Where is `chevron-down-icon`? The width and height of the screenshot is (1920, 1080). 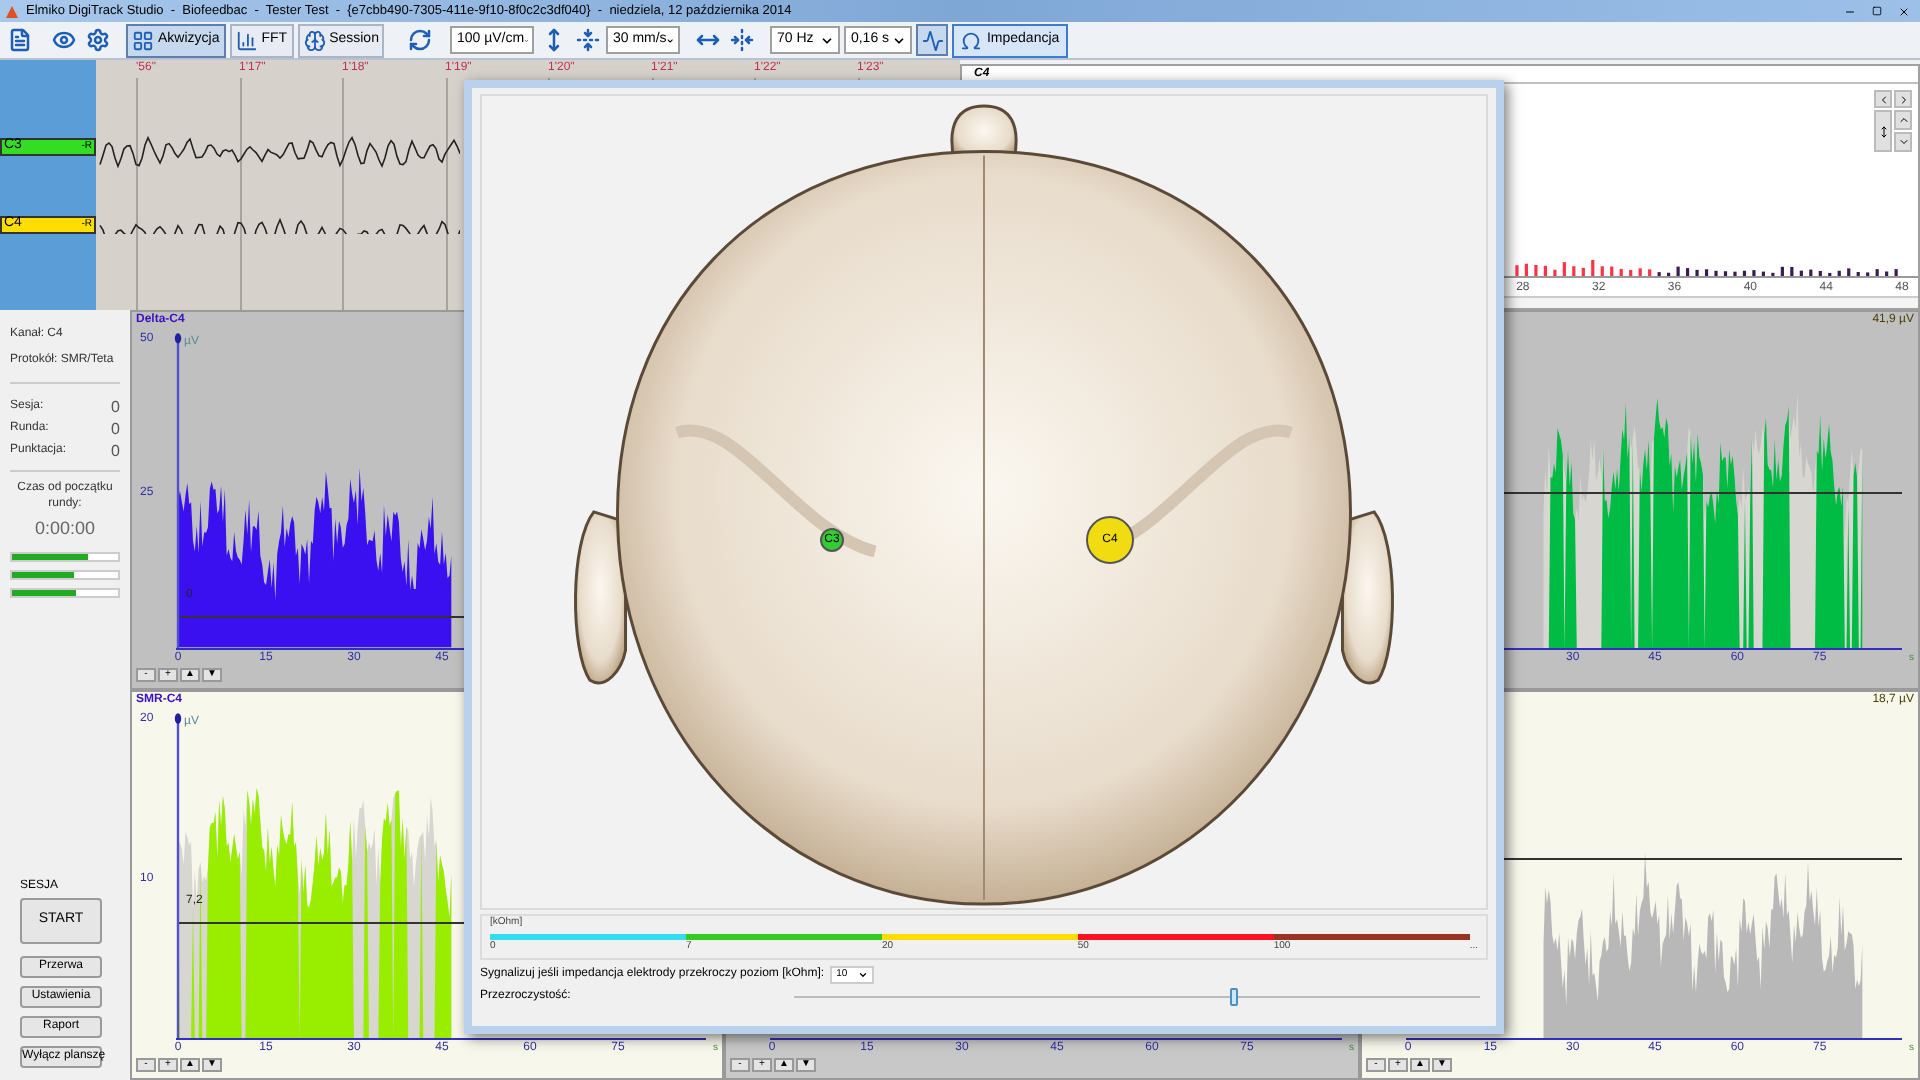
chevron-down-icon is located at coordinates (1903, 142).